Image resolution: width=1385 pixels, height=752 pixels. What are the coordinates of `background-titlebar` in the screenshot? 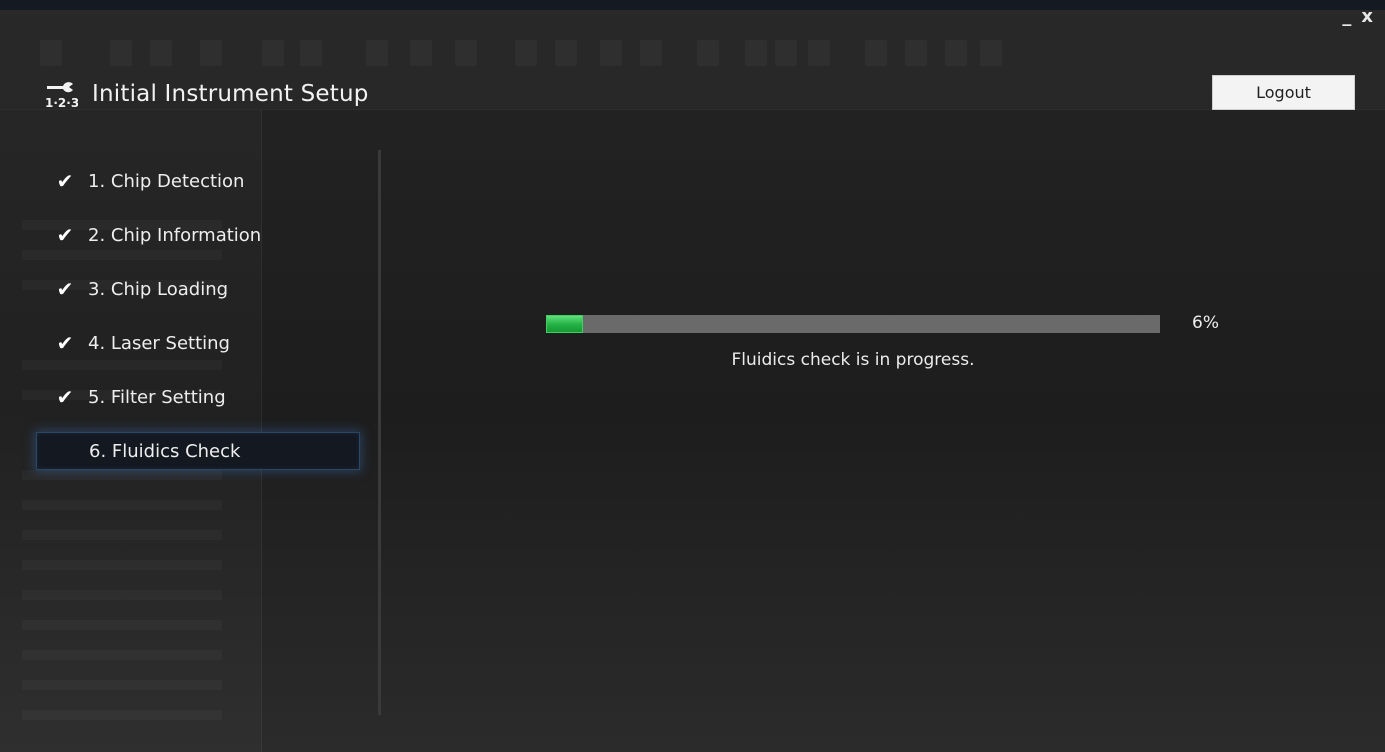 It's located at (692, 5).